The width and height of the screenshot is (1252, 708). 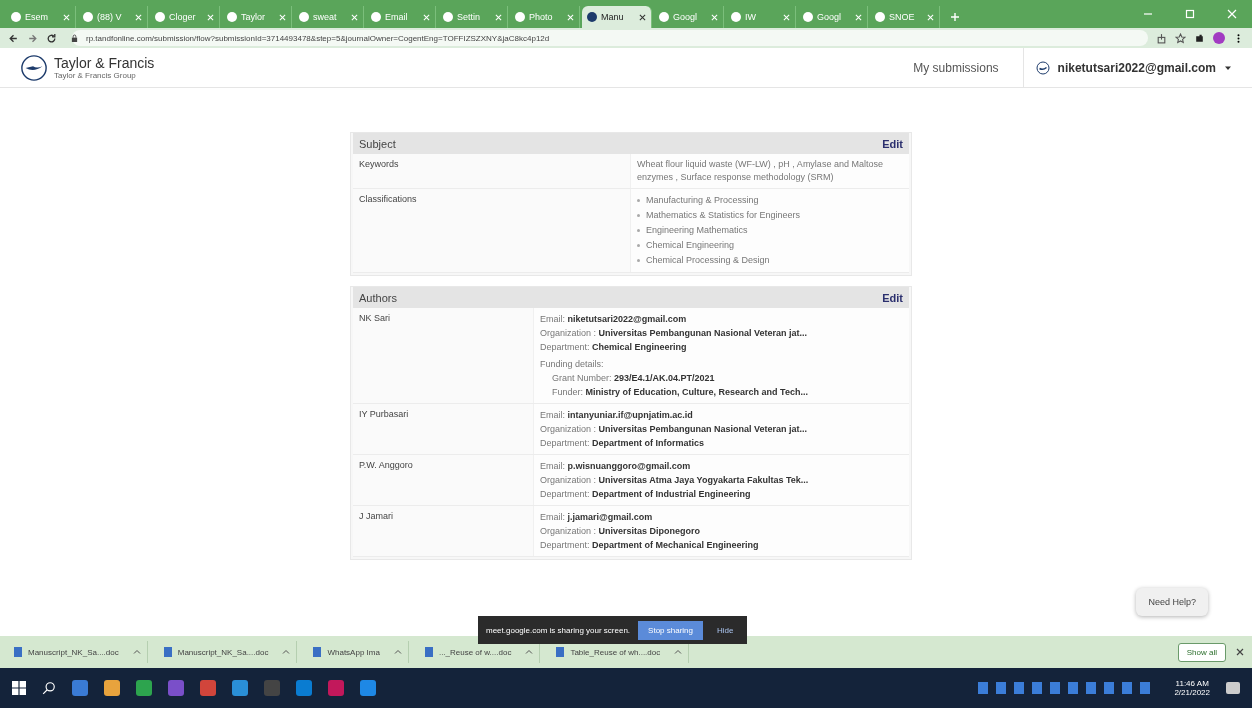 What do you see at coordinates (95, 75) in the screenshot?
I see `brand-subtitle: Taylor & Francis Group` at bounding box center [95, 75].